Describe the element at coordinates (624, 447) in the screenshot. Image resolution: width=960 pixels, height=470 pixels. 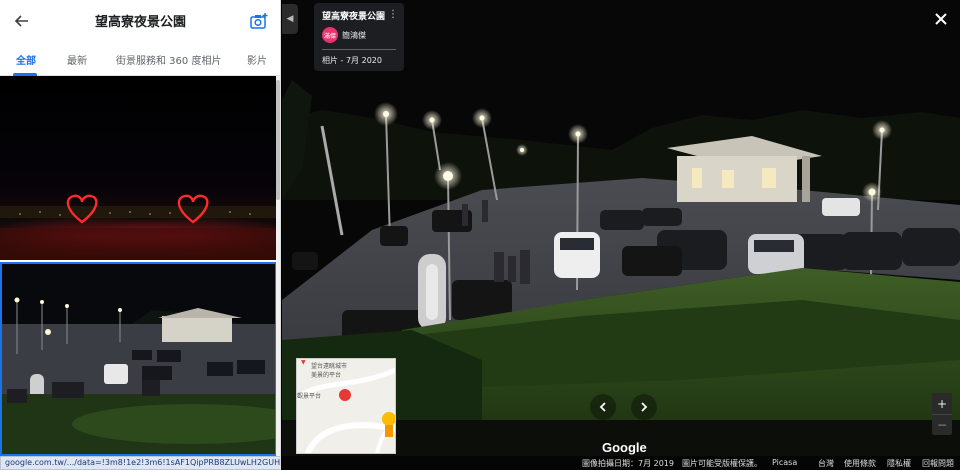
I see `google-logo: Google` at that location.